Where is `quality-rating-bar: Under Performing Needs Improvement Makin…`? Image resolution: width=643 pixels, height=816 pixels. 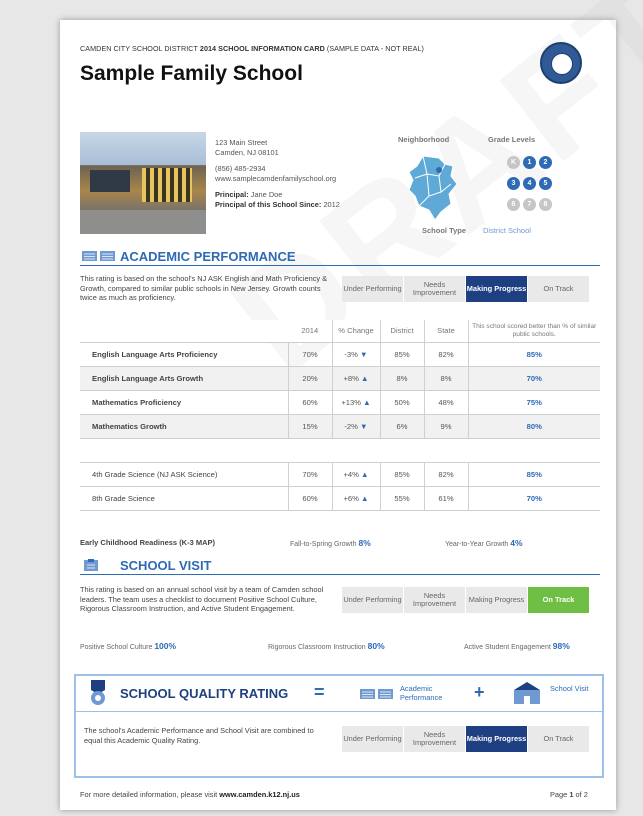
quality-rating-bar: Under Performing Needs Improvement Makin… is located at coordinates (466, 739).